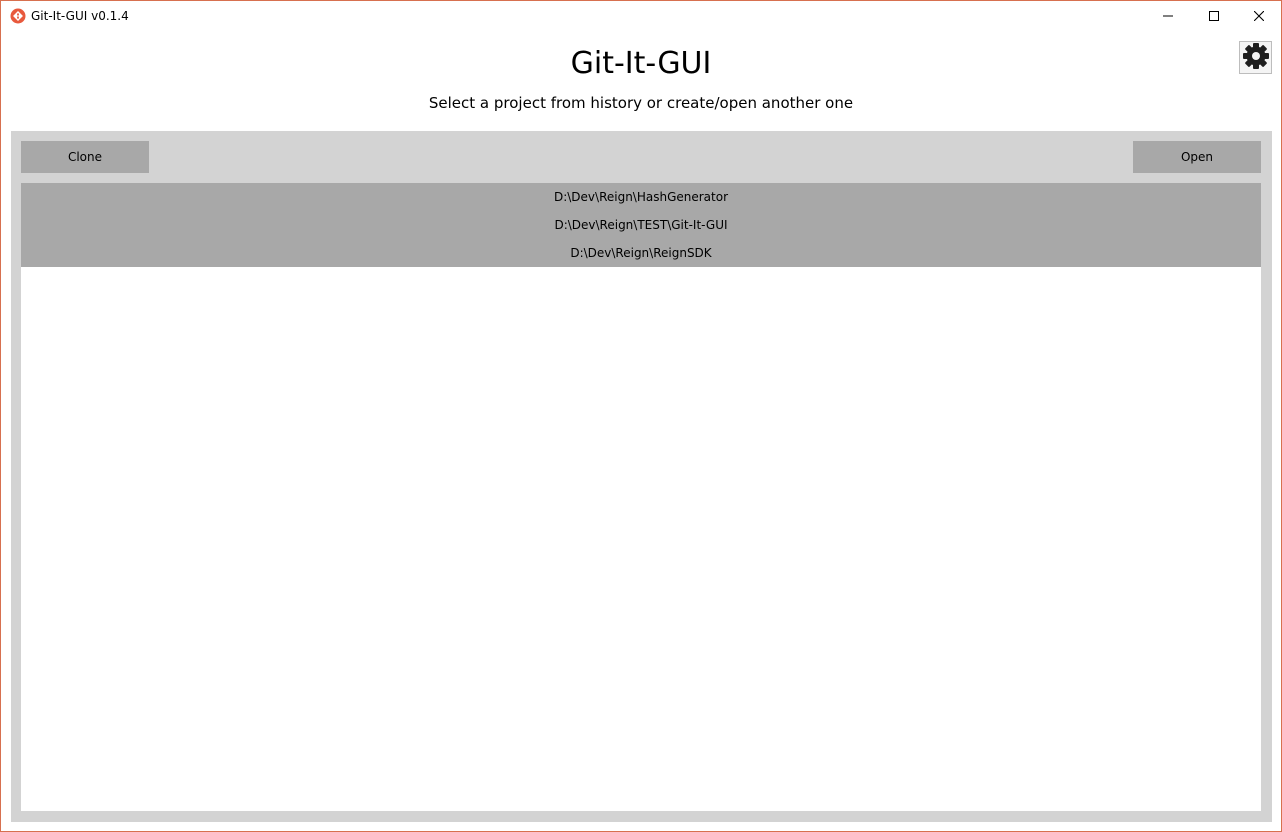  I want to click on close-button, so click(1258, 16).